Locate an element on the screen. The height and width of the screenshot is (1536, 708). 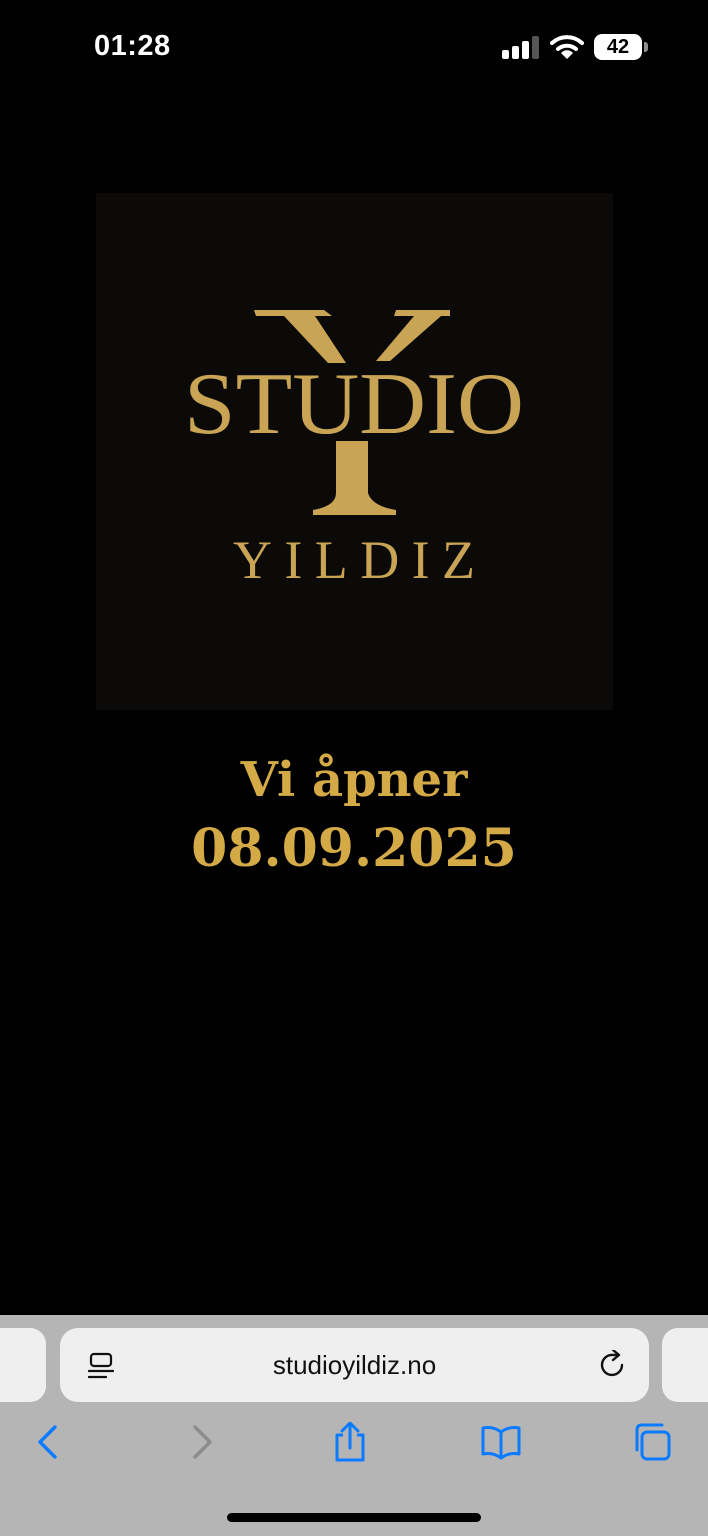
next-tab-preview is located at coordinates (685, 1365).